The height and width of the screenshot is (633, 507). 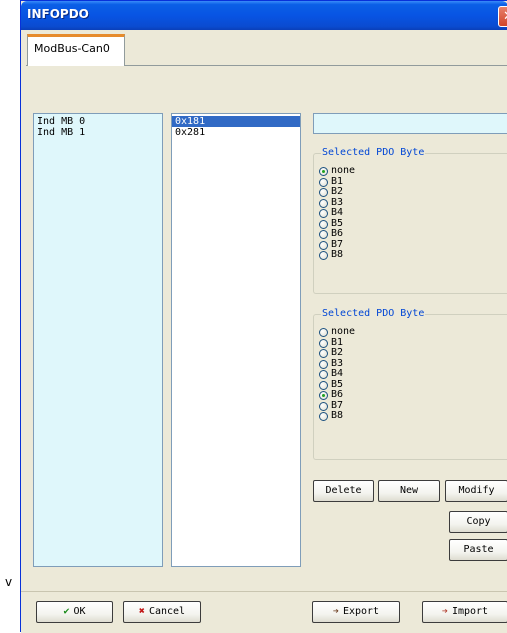 What do you see at coordinates (58, 14) in the screenshot?
I see `window-title: INFOPDO` at bounding box center [58, 14].